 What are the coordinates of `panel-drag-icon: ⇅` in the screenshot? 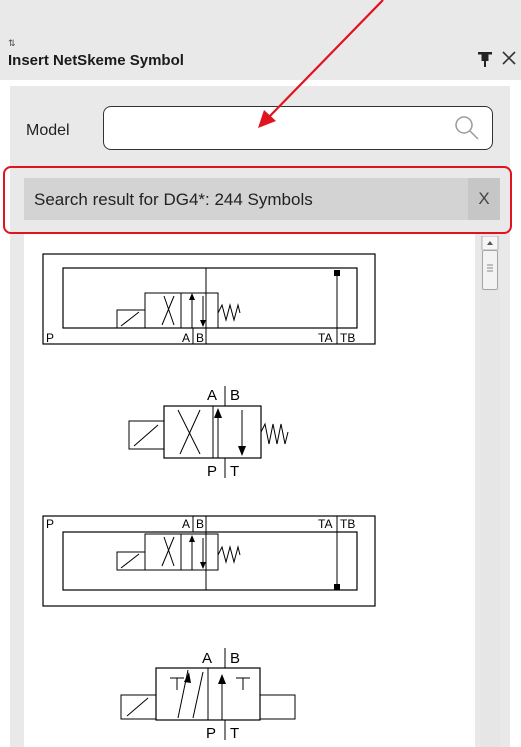 It's located at (12, 43).